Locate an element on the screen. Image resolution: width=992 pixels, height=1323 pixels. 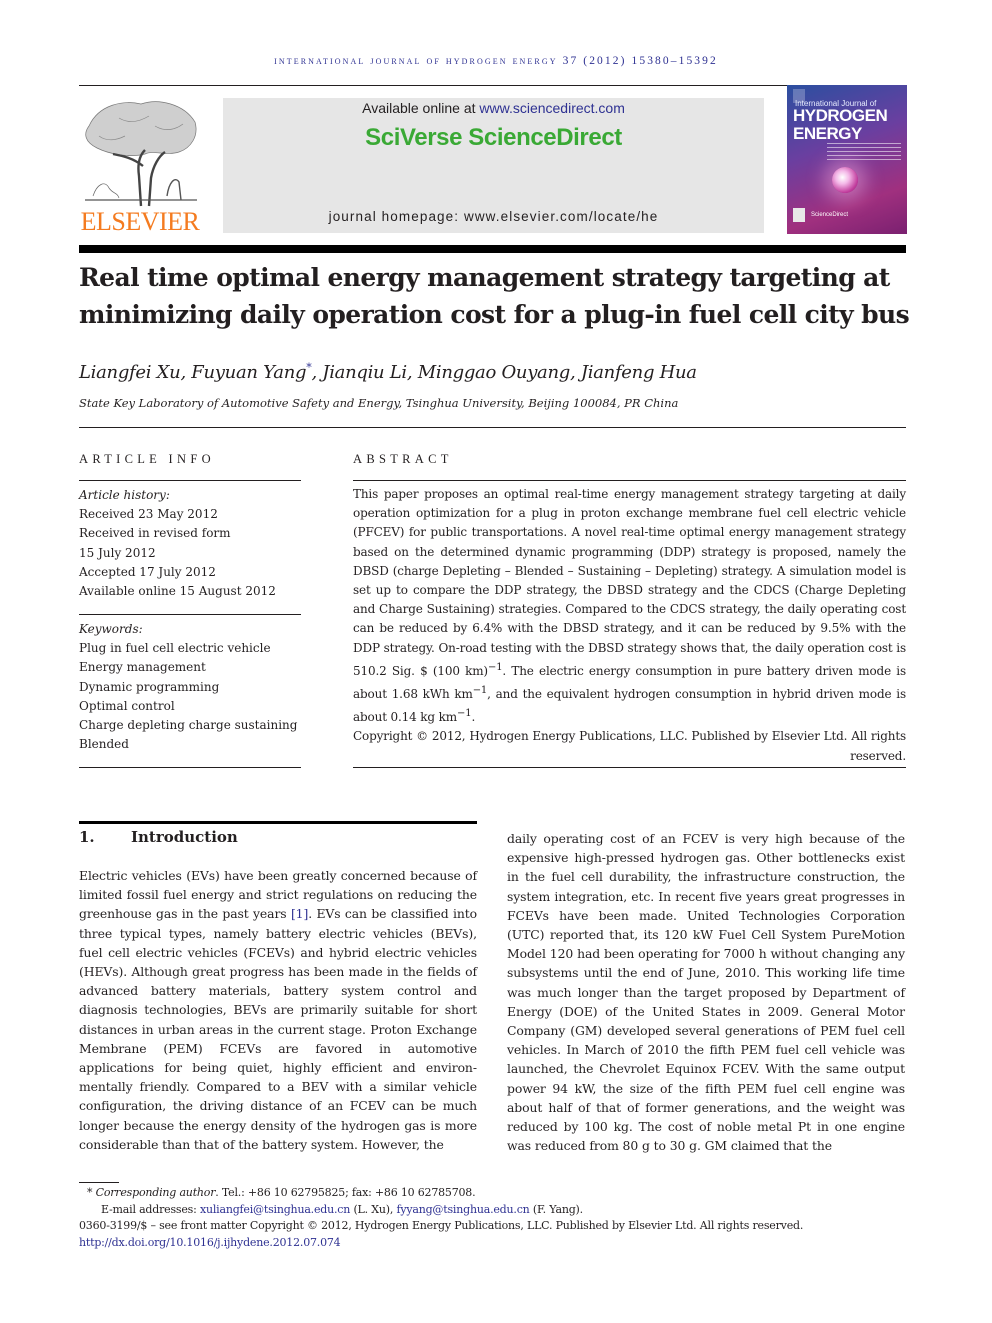
history-item: Received in revised form is located at coordinates (155, 533).